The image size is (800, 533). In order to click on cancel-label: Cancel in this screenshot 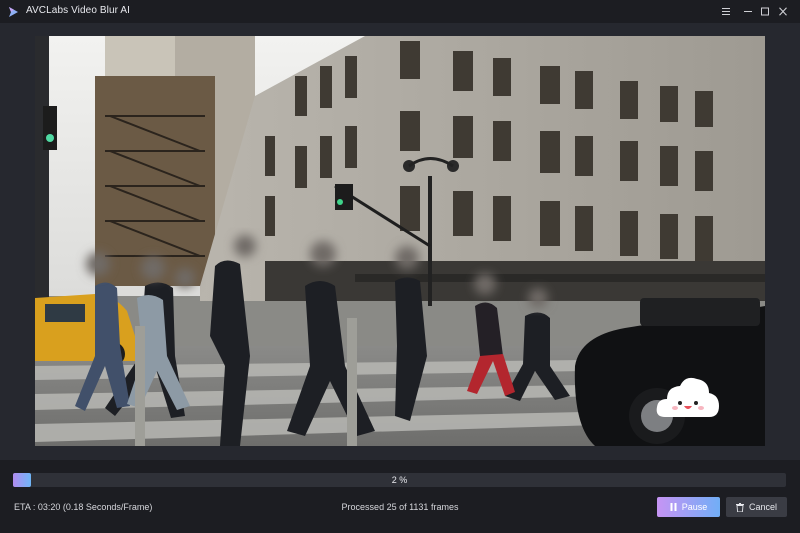, I will do `click(762, 507)`.